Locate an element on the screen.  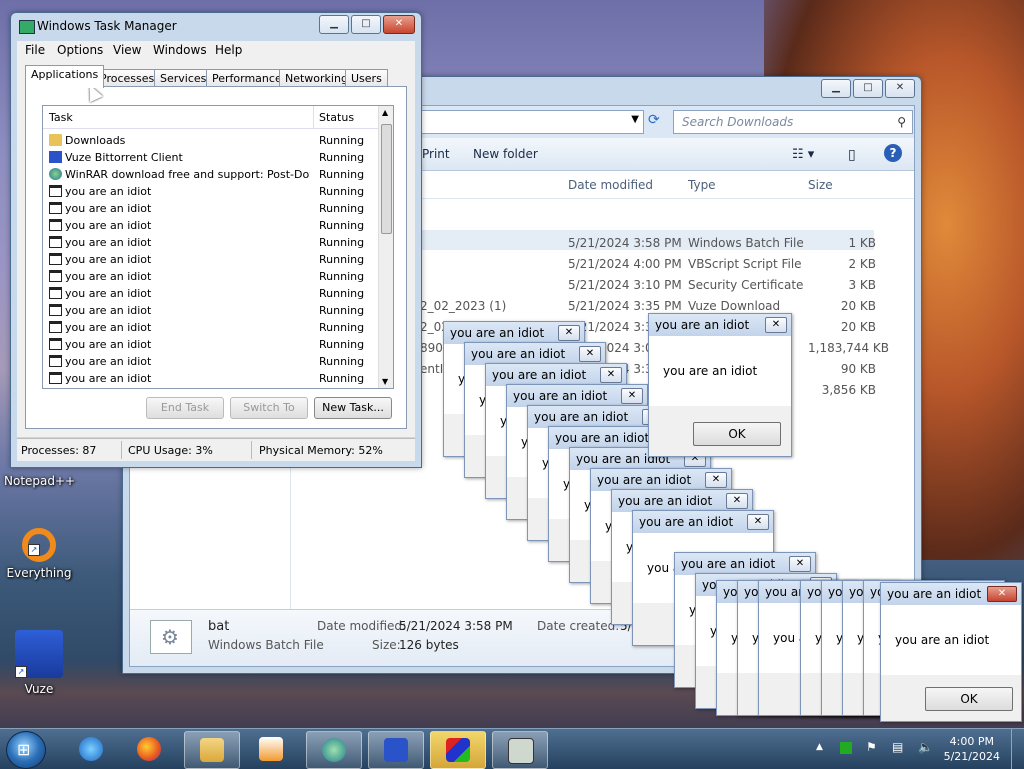
task-row: Downloads Running is located at coordinates (211, 140).